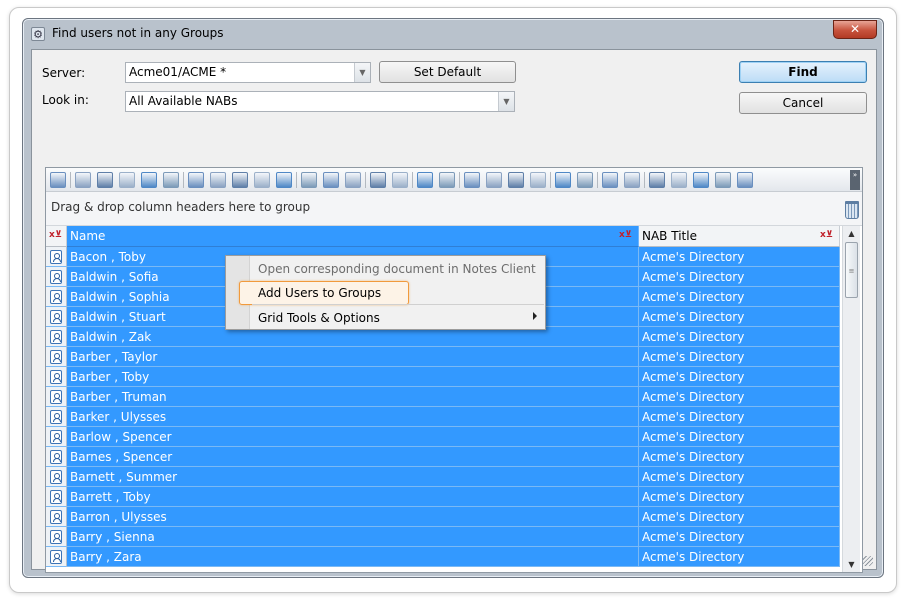  I want to click on header-filter-cell: x⊻, so click(56, 236).